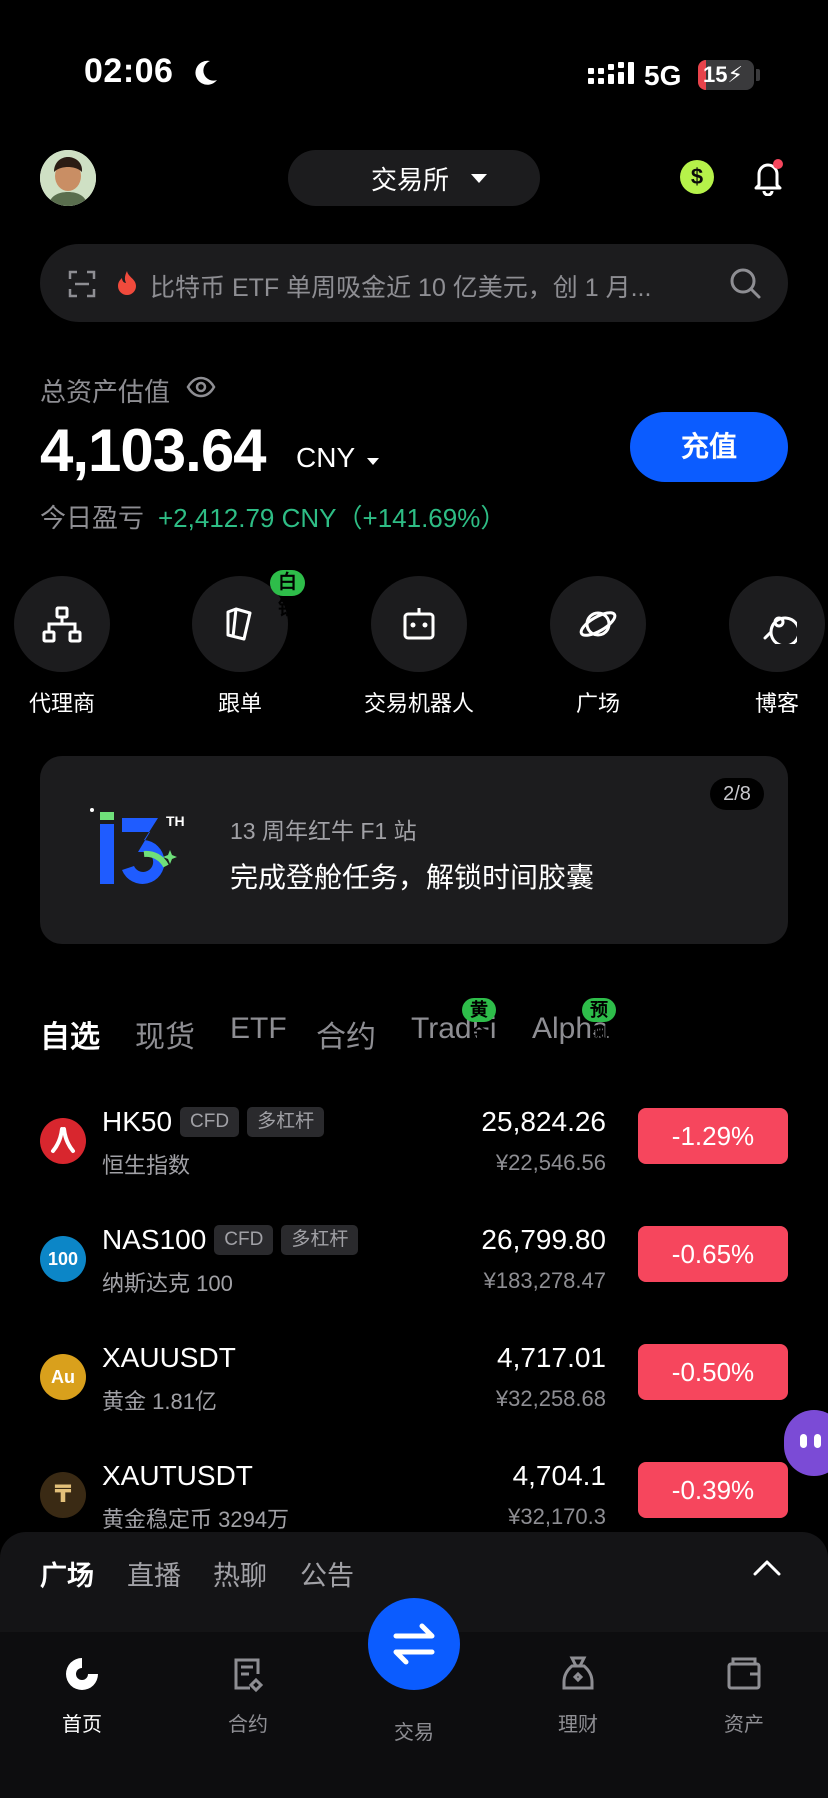  I want to click on avatar, so click(68, 178).